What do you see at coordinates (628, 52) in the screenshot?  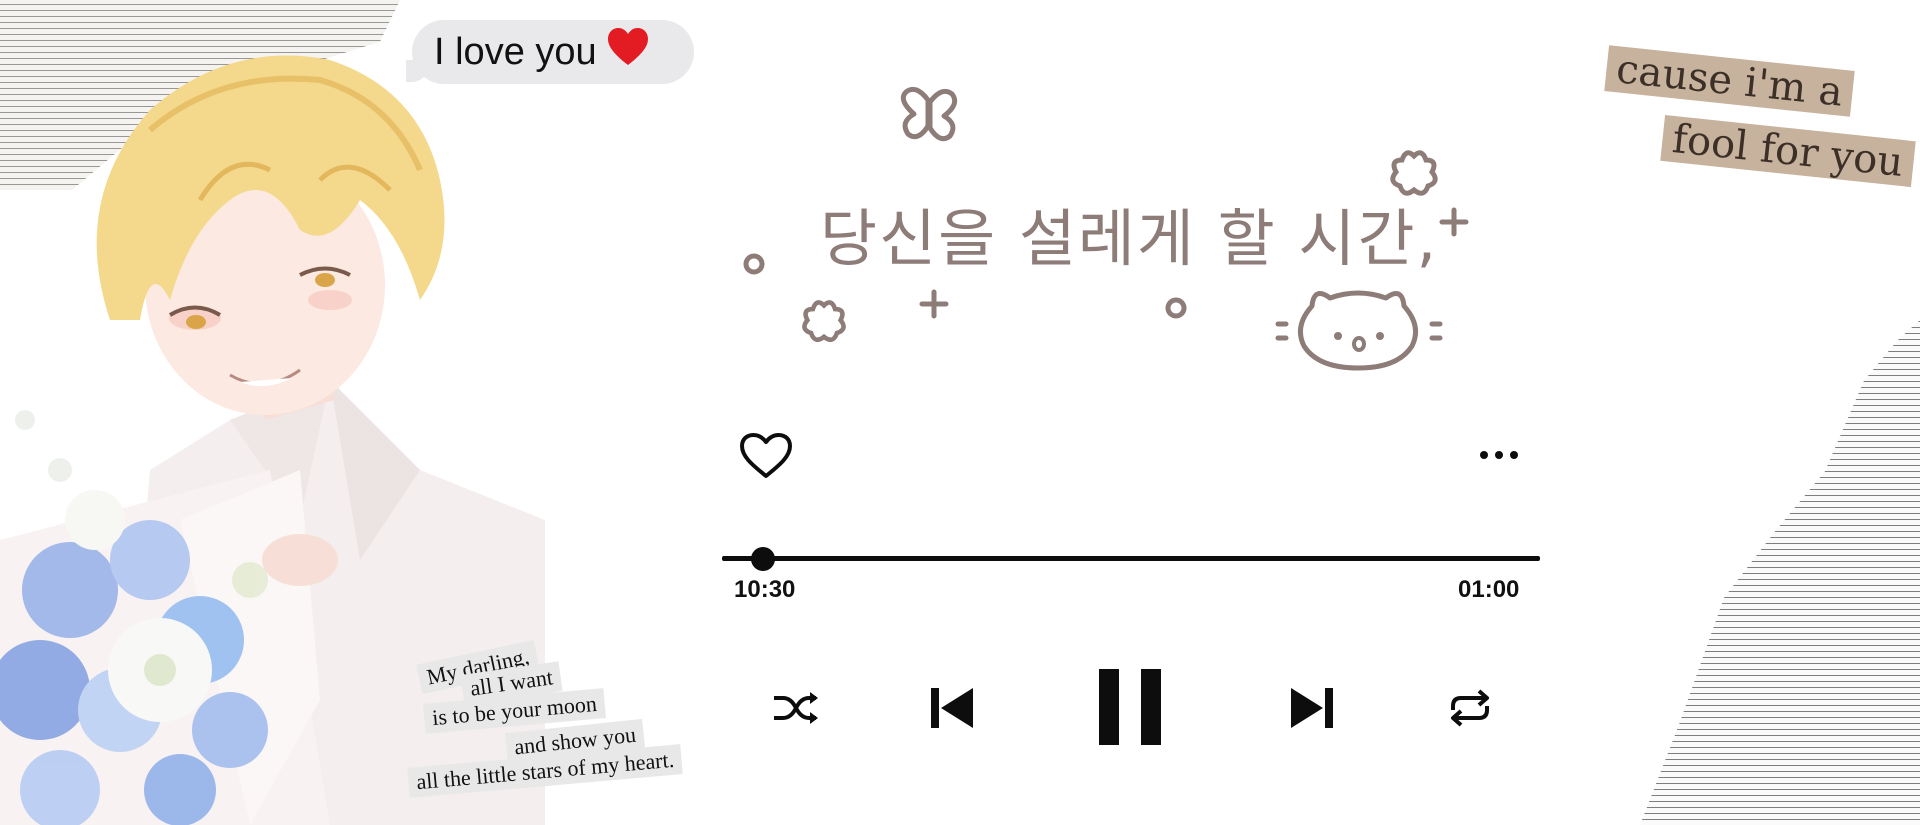 I see `heart-emoji-icon` at bounding box center [628, 52].